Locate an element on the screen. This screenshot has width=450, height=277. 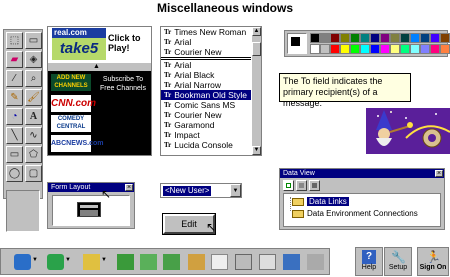
reply-all-icon is located at coordinates (171, 262).